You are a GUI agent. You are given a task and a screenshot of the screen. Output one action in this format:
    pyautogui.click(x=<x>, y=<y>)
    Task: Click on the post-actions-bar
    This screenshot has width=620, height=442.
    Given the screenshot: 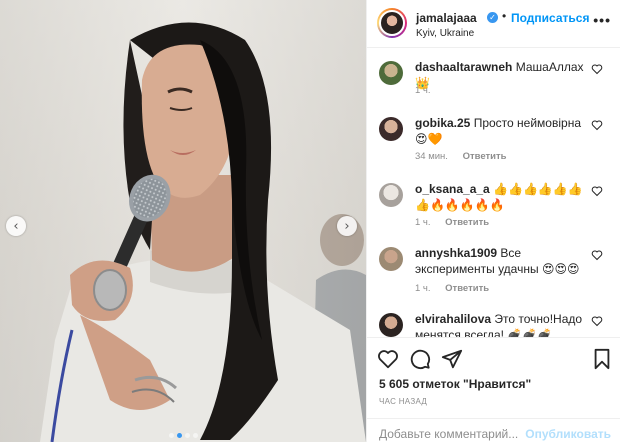 What is the action you would take?
    pyautogui.click(x=493, y=357)
    